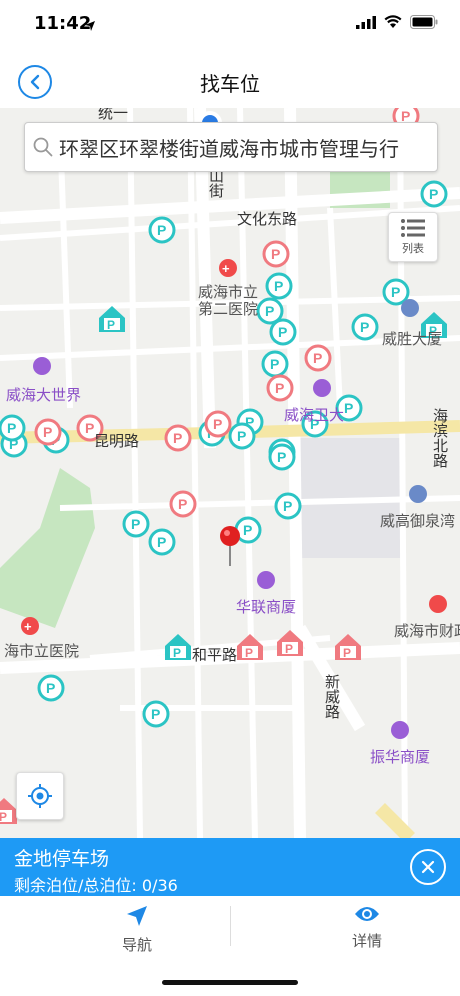  I want to click on road-label-shanjie: 山街, so click(216, 183).